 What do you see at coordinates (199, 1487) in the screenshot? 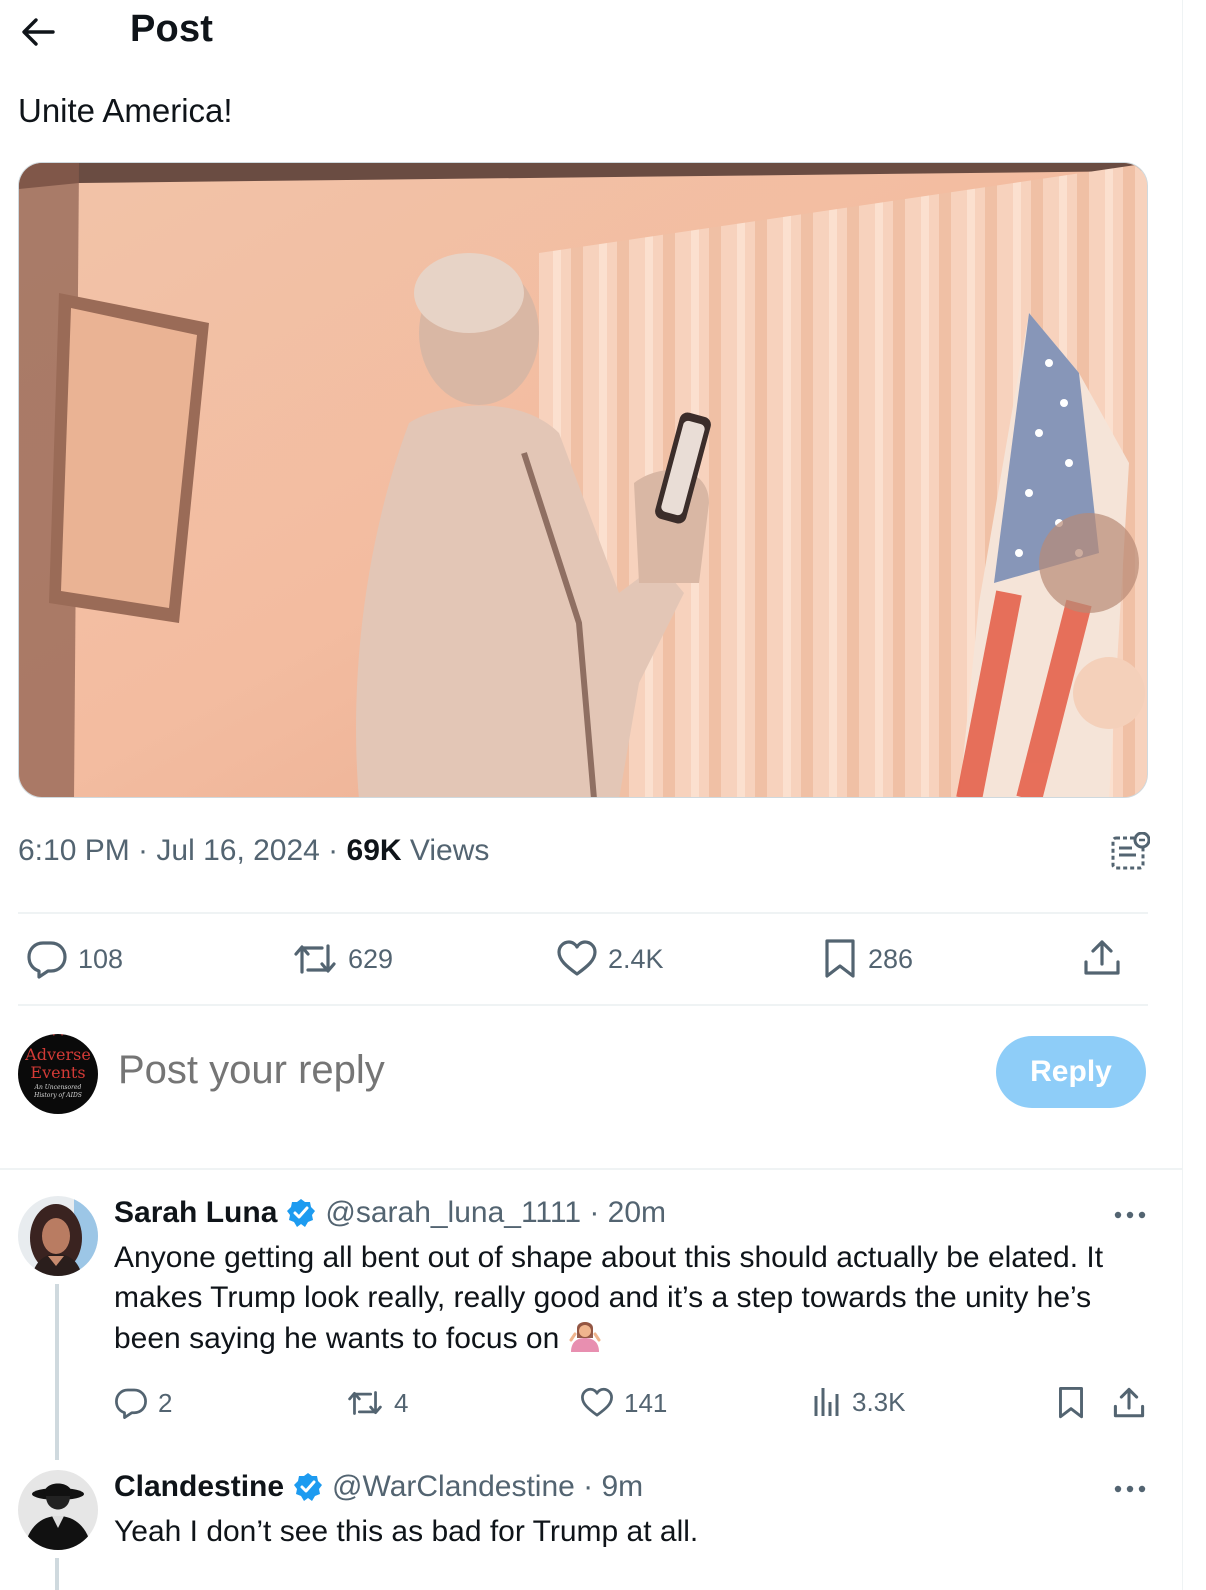
I see `author-name: Clandestine` at bounding box center [199, 1487].